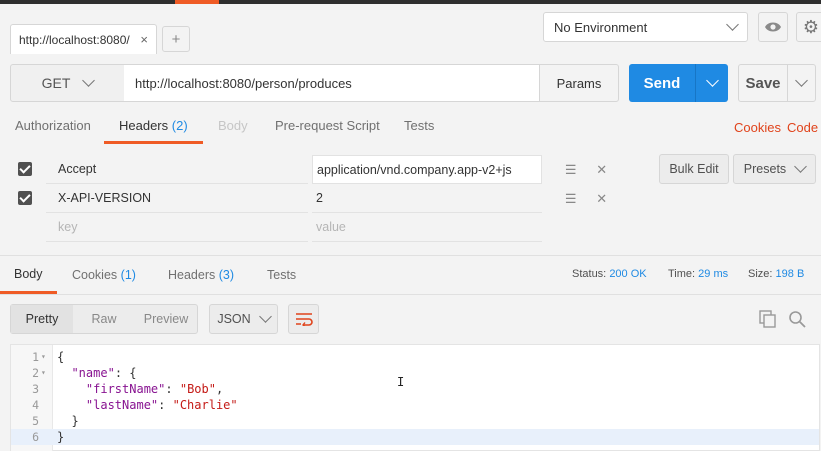 This screenshot has width=821, height=451. What do you see at coordinates (35, 373) in the screenshot?
I see `line-number: 2` at bounding box center [35, 373].